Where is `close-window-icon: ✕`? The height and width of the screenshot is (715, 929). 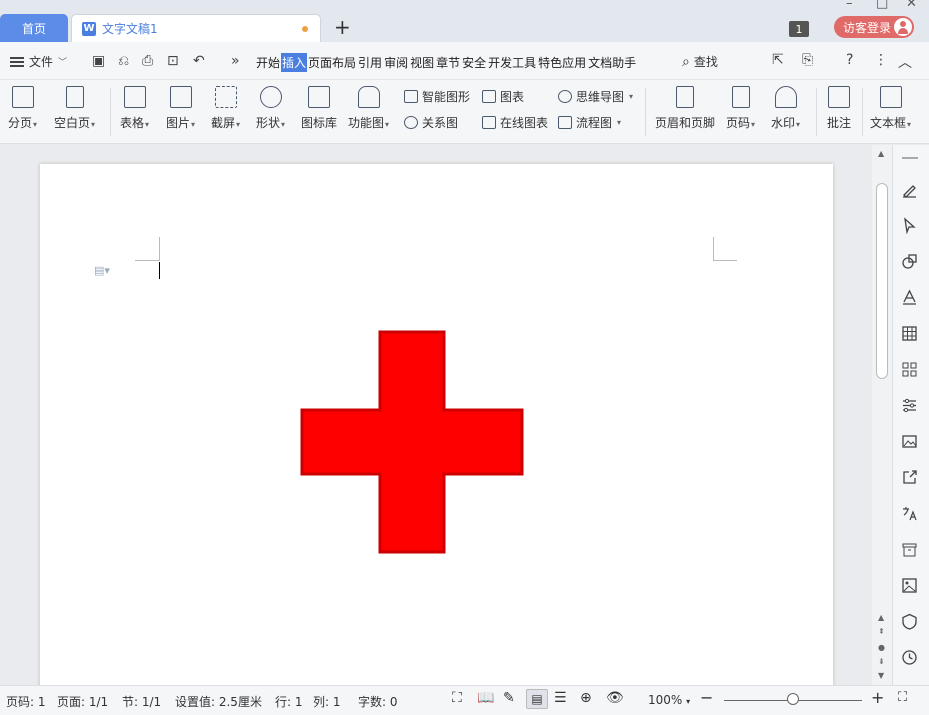 close-window-icon: ✕ is located at coordinates (911, 5).